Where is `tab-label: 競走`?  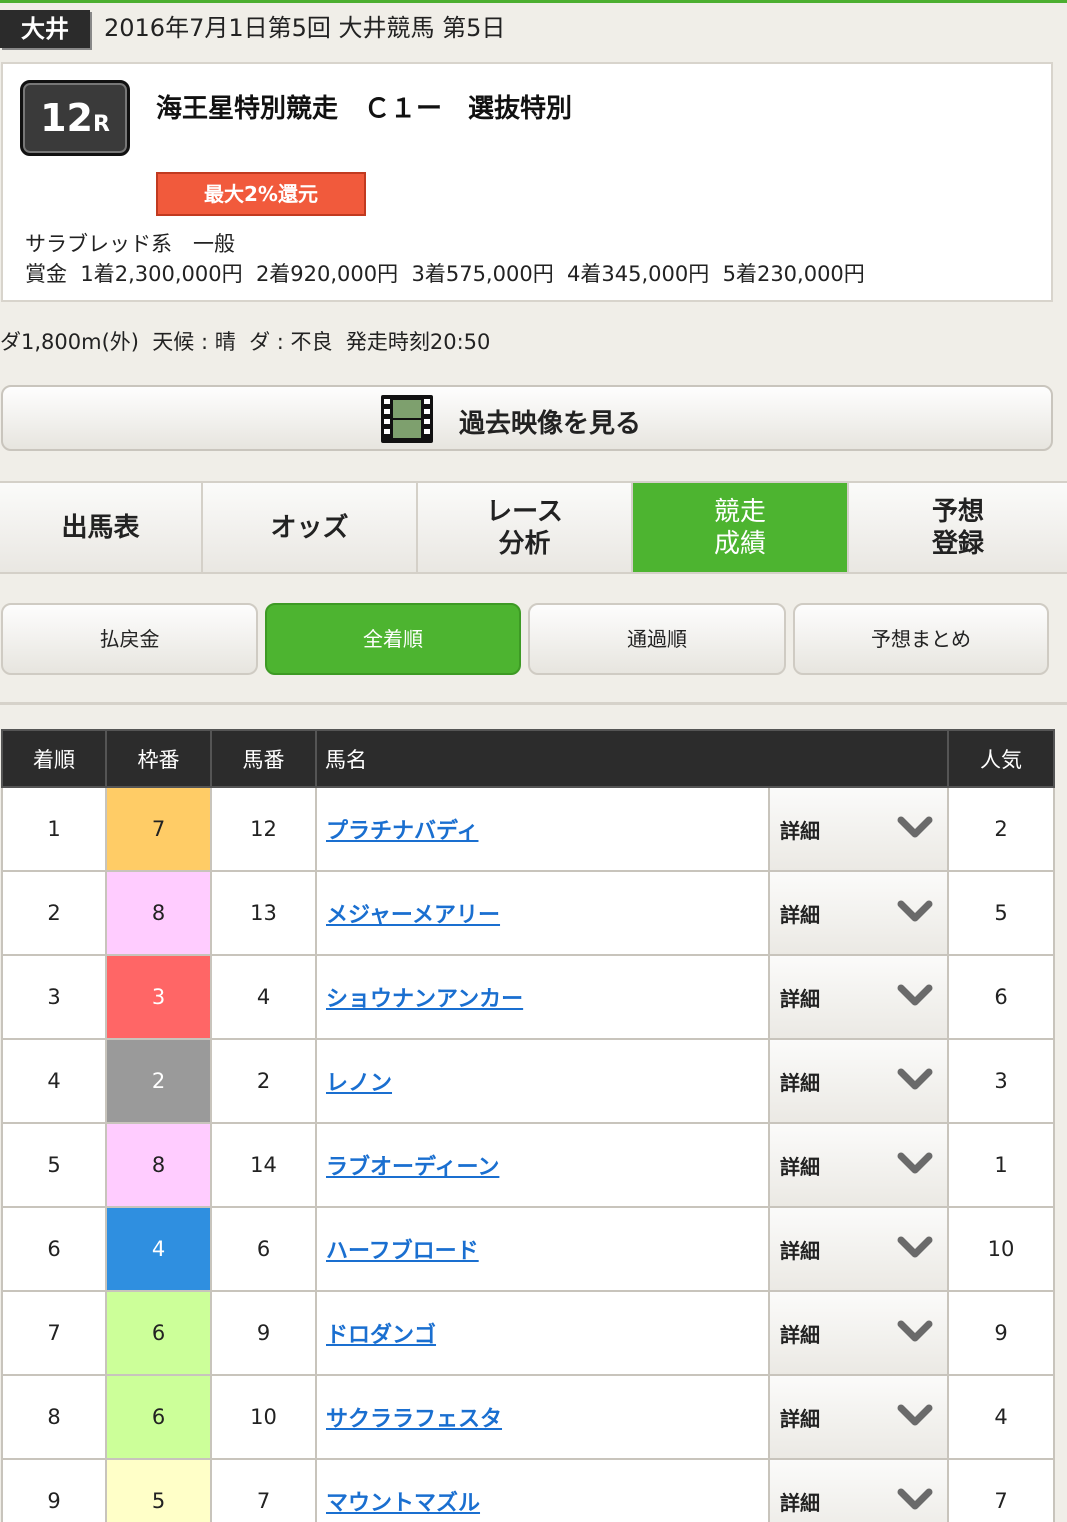
tab-label: 競走 is located at coordinates (739, 511).